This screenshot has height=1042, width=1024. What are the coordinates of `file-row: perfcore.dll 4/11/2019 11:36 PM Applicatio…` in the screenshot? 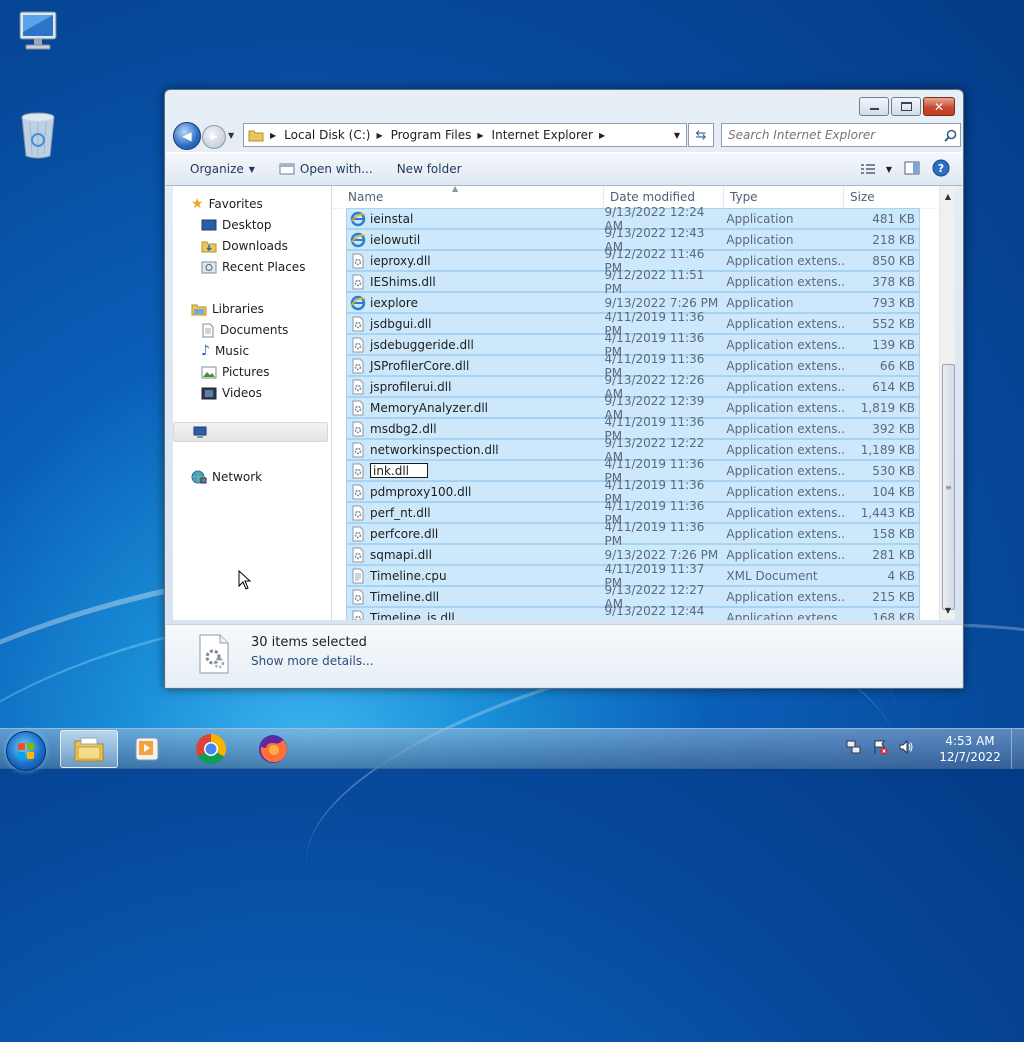 It's located at (633, 534).